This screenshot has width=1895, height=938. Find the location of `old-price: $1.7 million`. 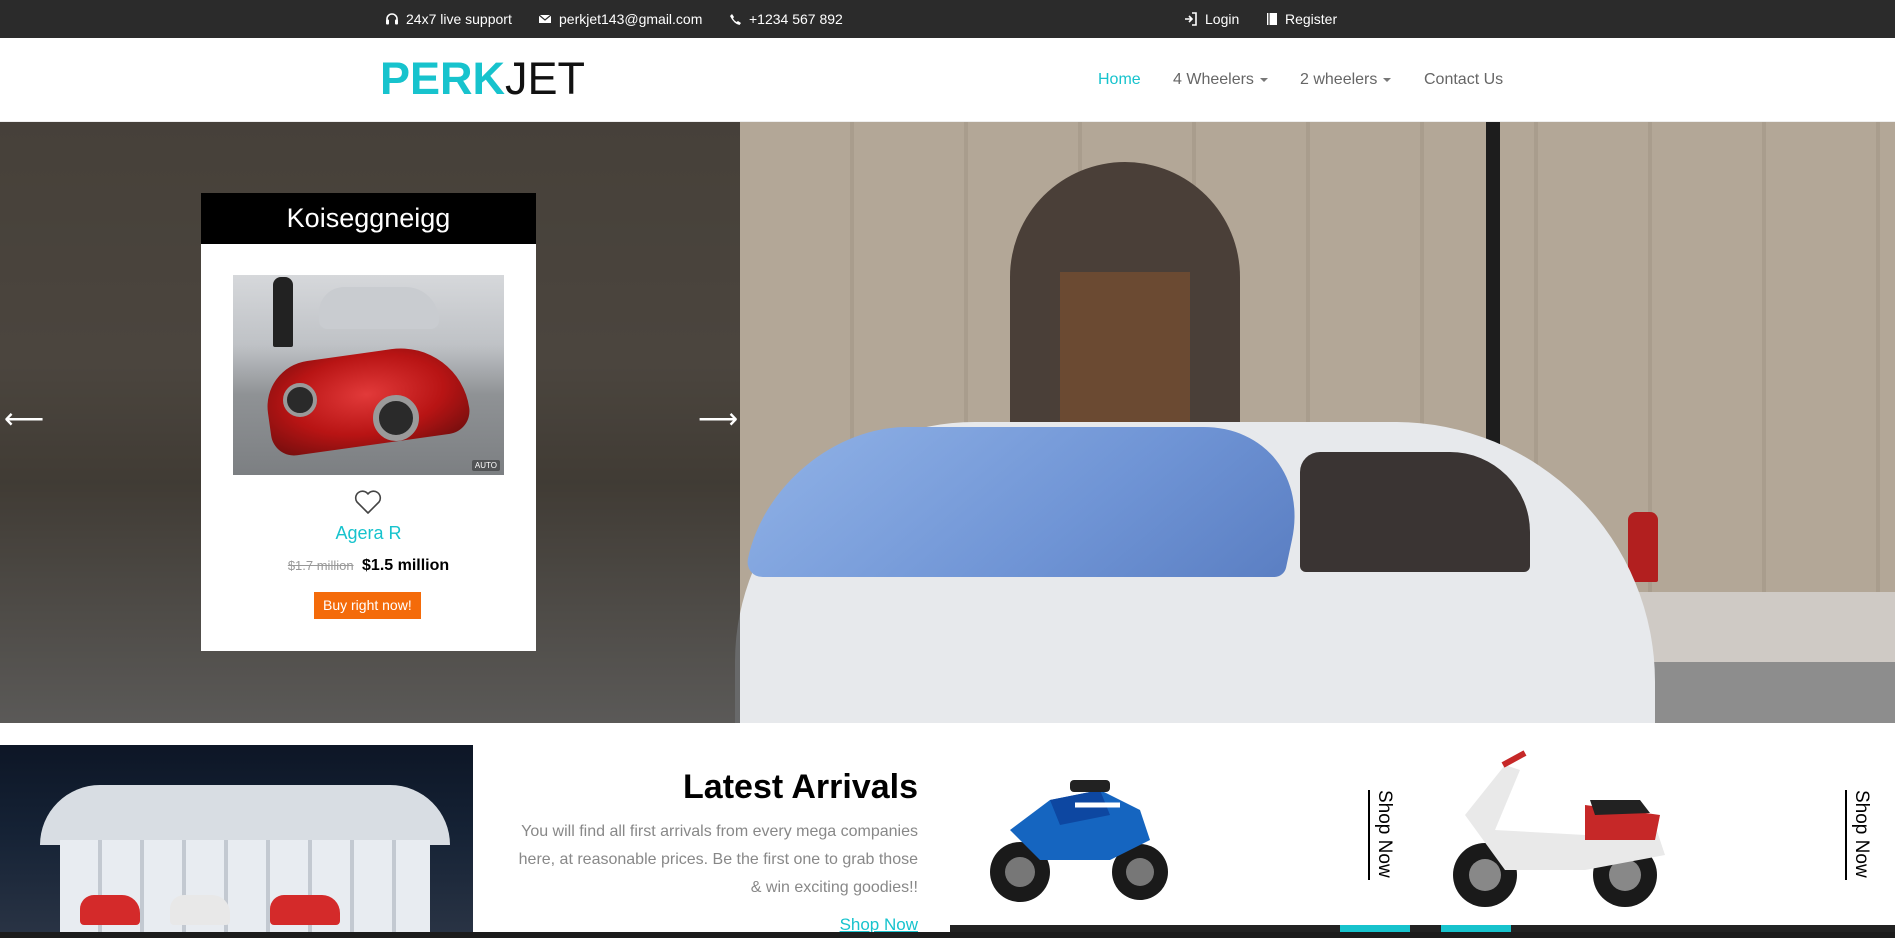

old-price: $1.7 million is located at coordinates (320, 565).